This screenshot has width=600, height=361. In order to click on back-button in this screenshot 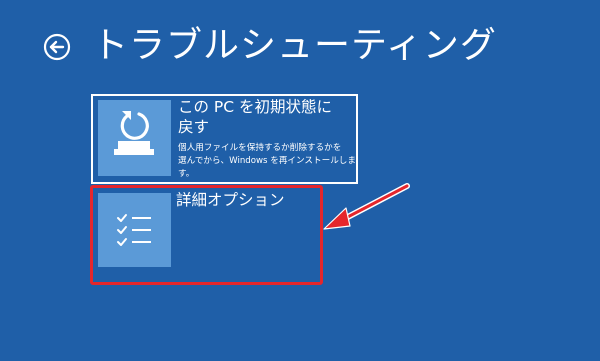, I will do `click(57, 47)`.